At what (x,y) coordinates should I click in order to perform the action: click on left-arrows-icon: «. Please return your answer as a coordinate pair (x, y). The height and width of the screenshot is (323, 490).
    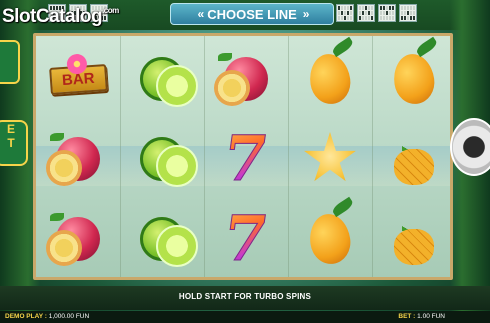
    Looking at the image, I should click on (200, 14).